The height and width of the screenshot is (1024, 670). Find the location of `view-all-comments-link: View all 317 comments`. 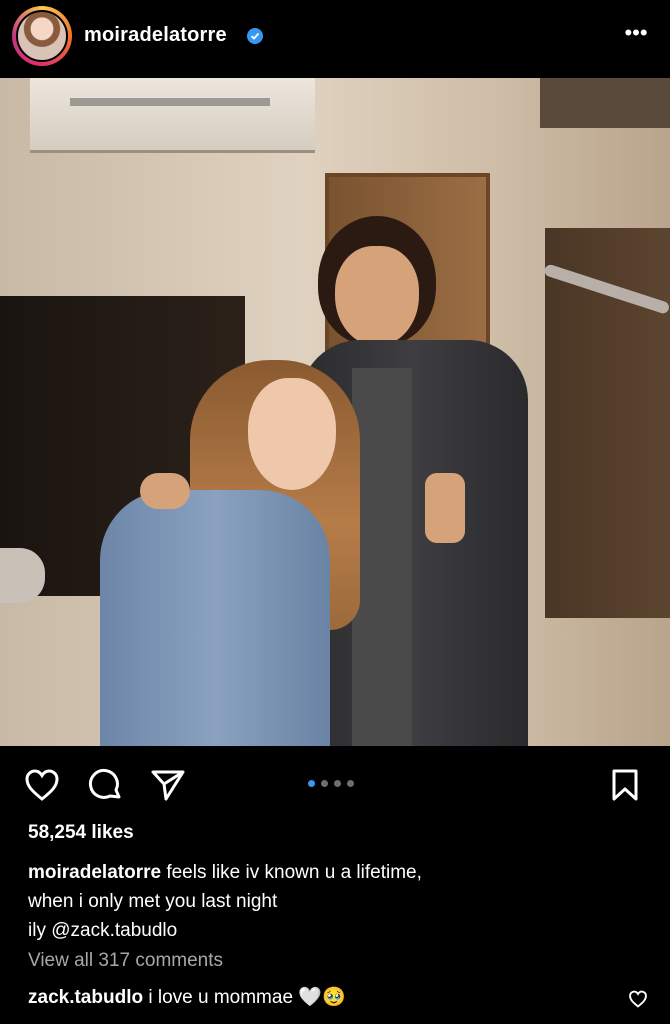

view-all-comments-link: View all 317 comments is located at coordinates (125, 961).